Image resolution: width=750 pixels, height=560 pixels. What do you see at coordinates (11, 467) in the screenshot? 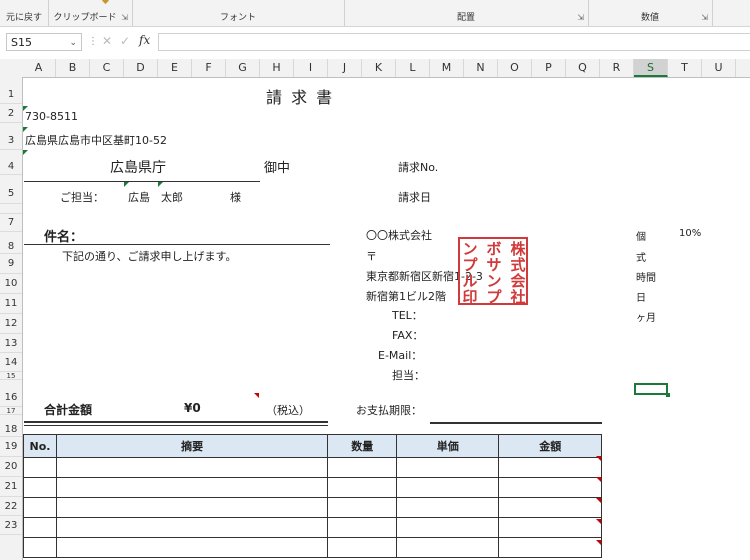
I see `row-header: 20` at bounding box center [11, 467].